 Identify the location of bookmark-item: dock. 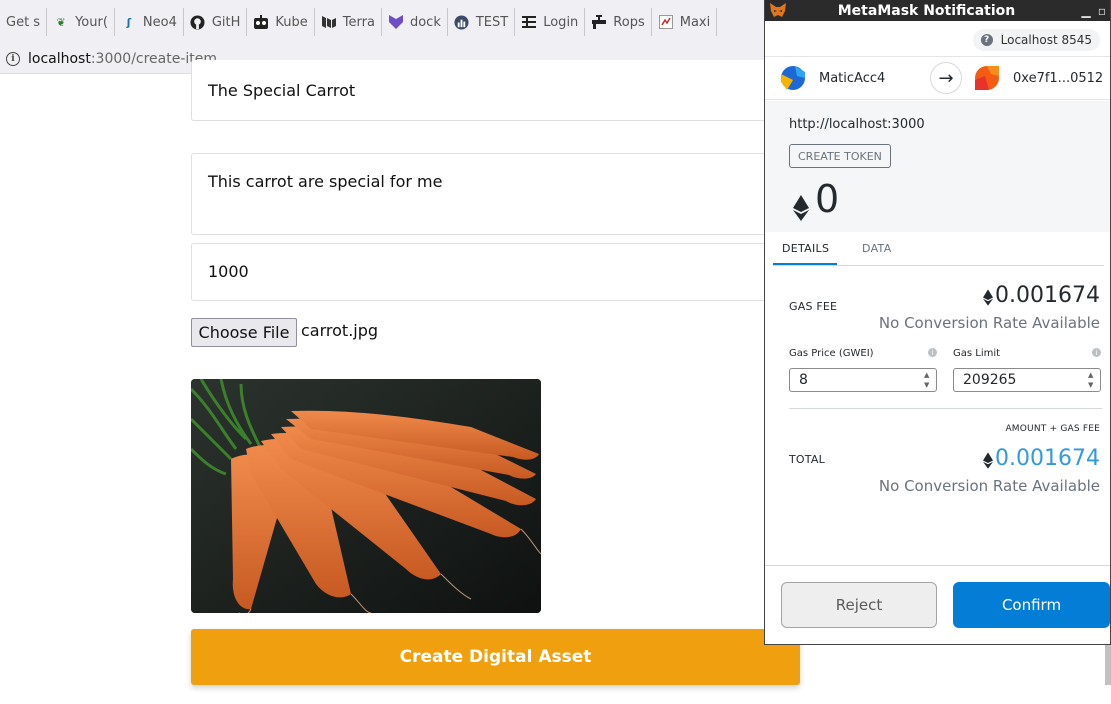
(415, 22).